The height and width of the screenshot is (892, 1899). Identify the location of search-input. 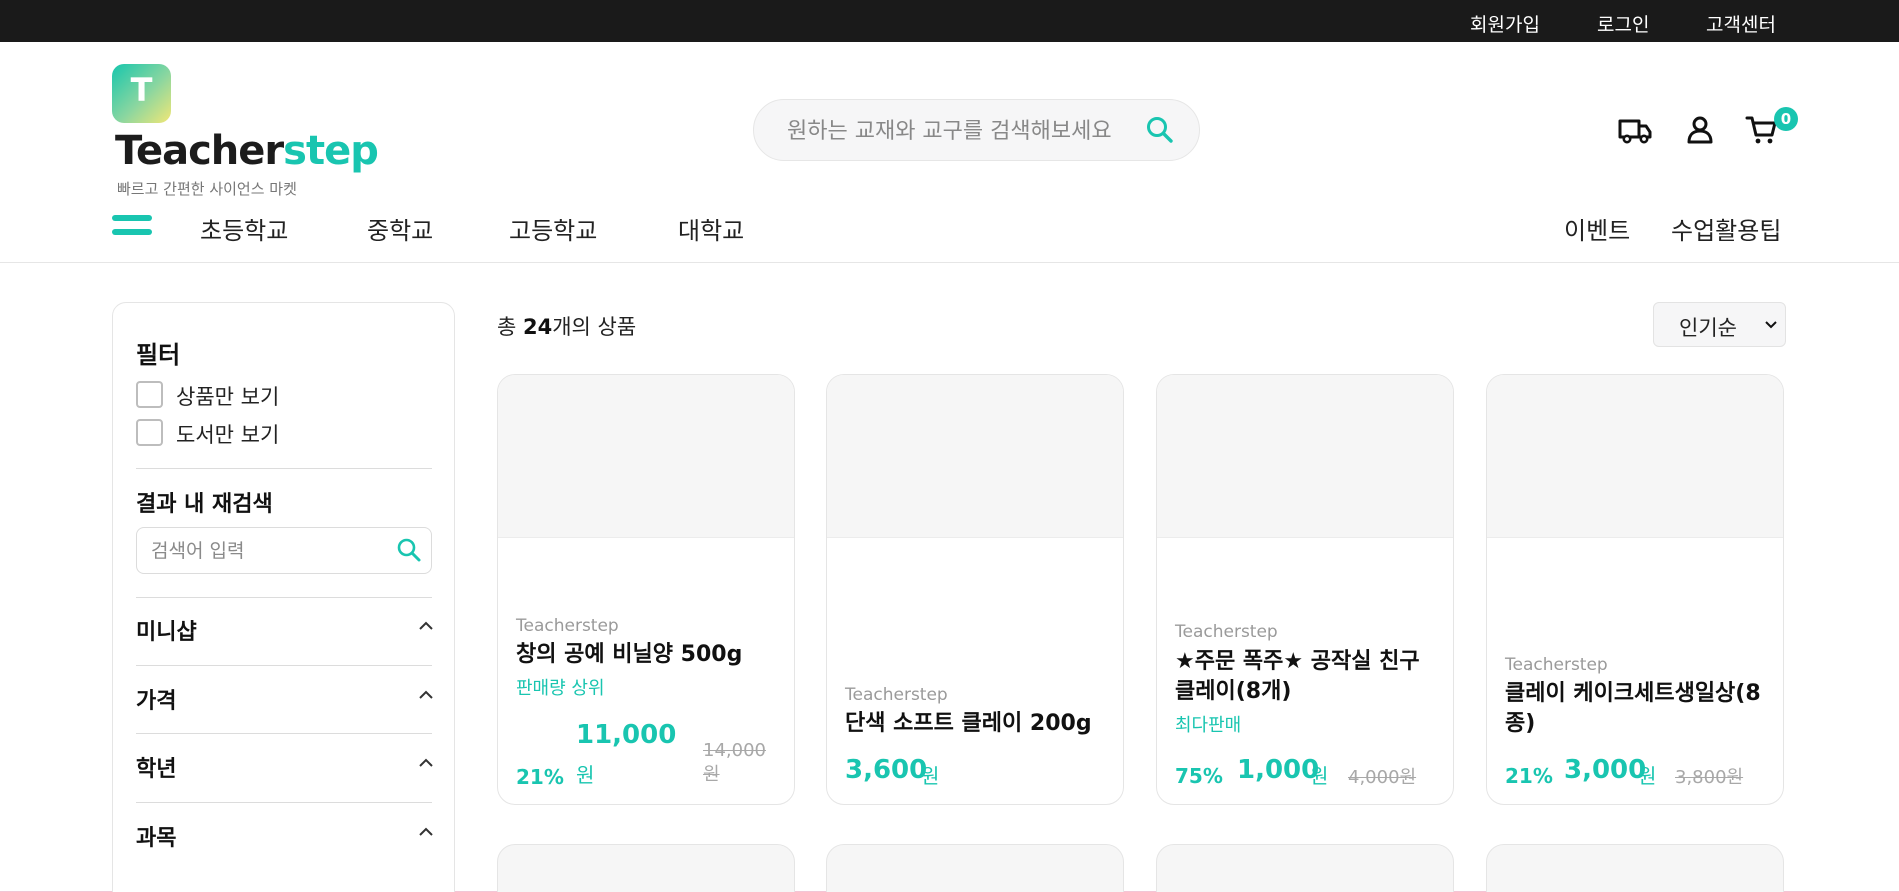
(957, 131).